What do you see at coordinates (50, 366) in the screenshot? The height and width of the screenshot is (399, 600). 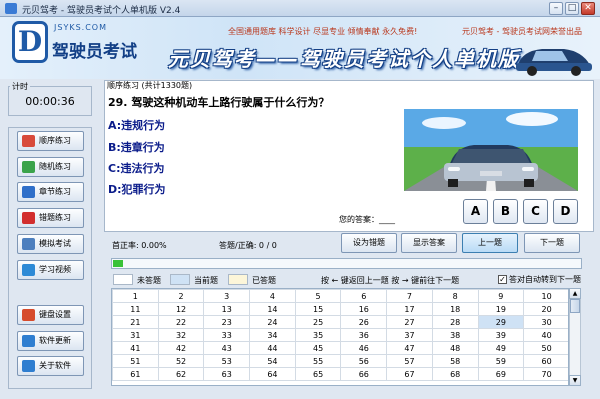 I see `nav-info-button: 关于软件` at bounding box center [50, 366].